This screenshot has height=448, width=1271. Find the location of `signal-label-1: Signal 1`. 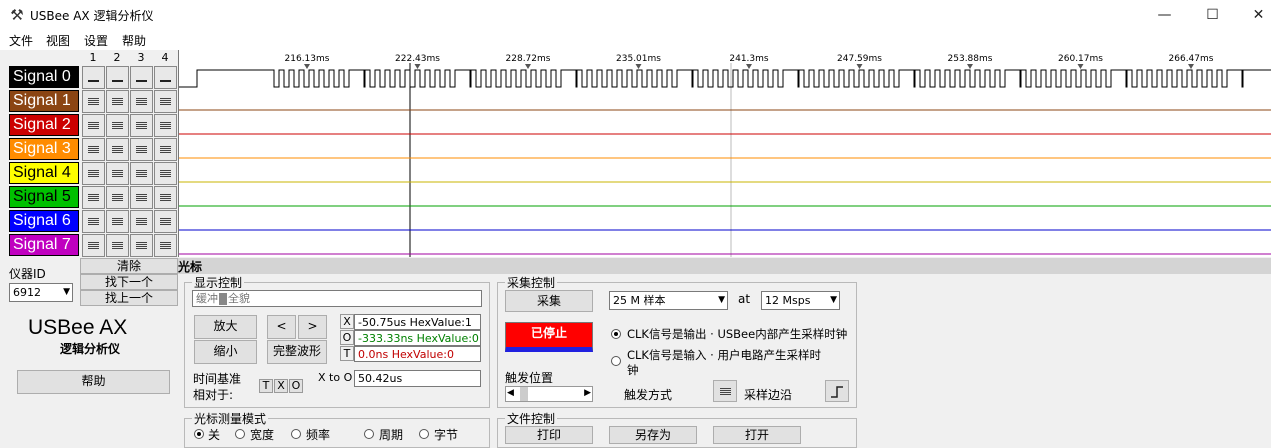

signal-label-1: Signal 1 is located at coordinates (44, 101).